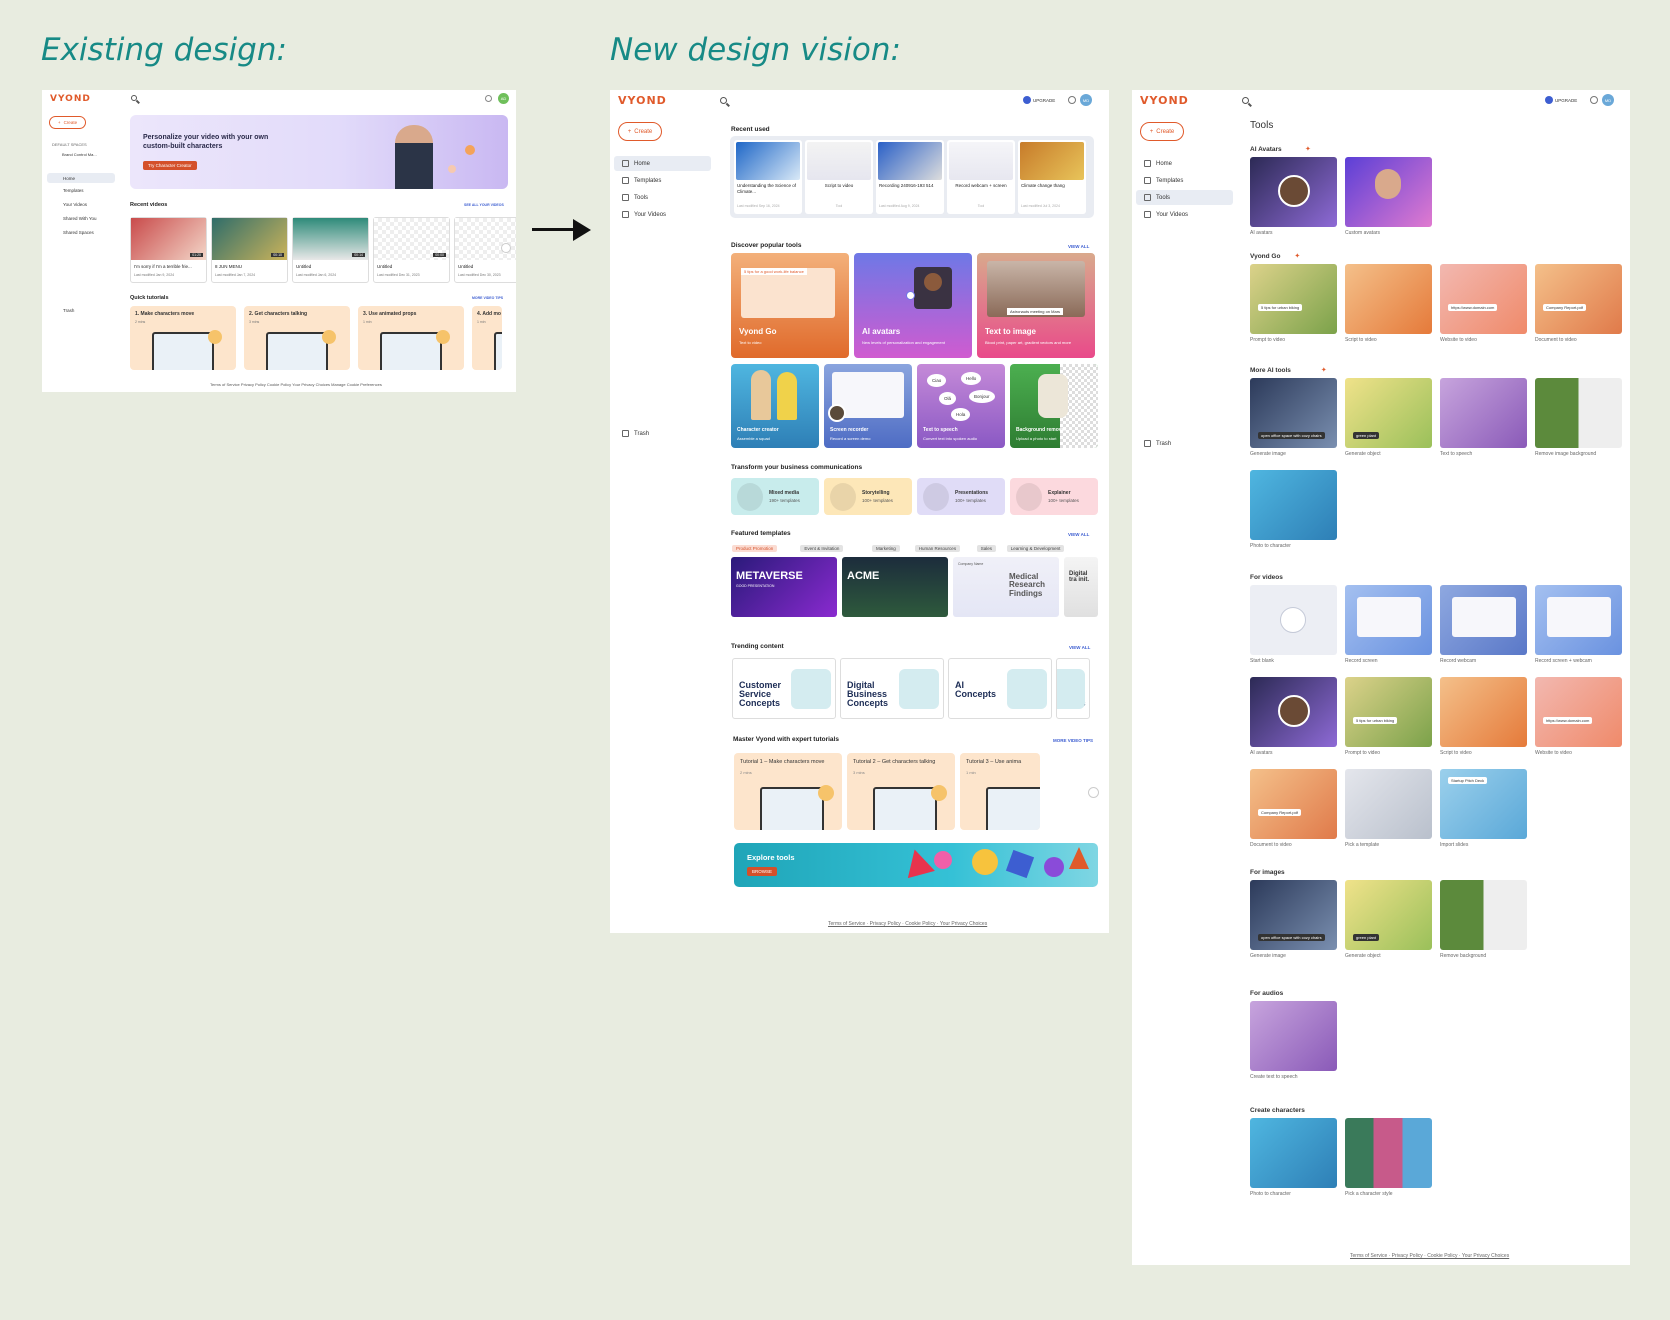 This screenshot has height=1320, width=1670. I want to click on featured-template-card: METAVERSE GOOD PRESENTATION, so click(784, 587).